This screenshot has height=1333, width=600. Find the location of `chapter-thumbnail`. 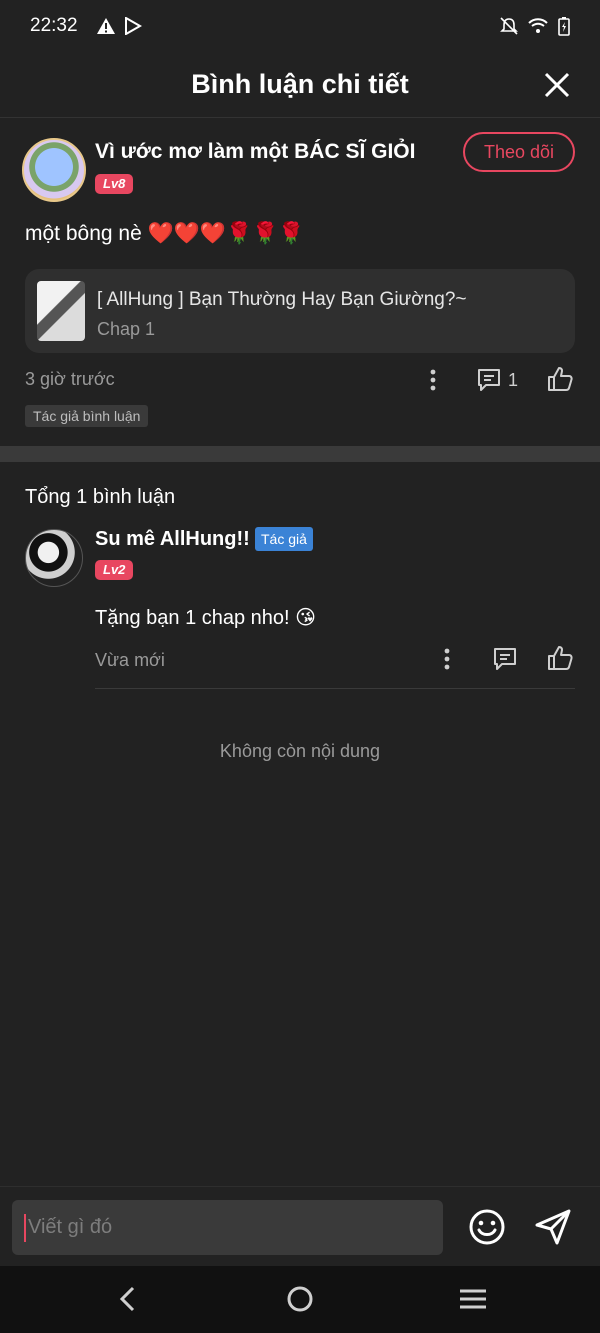

chapter-thumbnail is located at coordinates (61, 311).